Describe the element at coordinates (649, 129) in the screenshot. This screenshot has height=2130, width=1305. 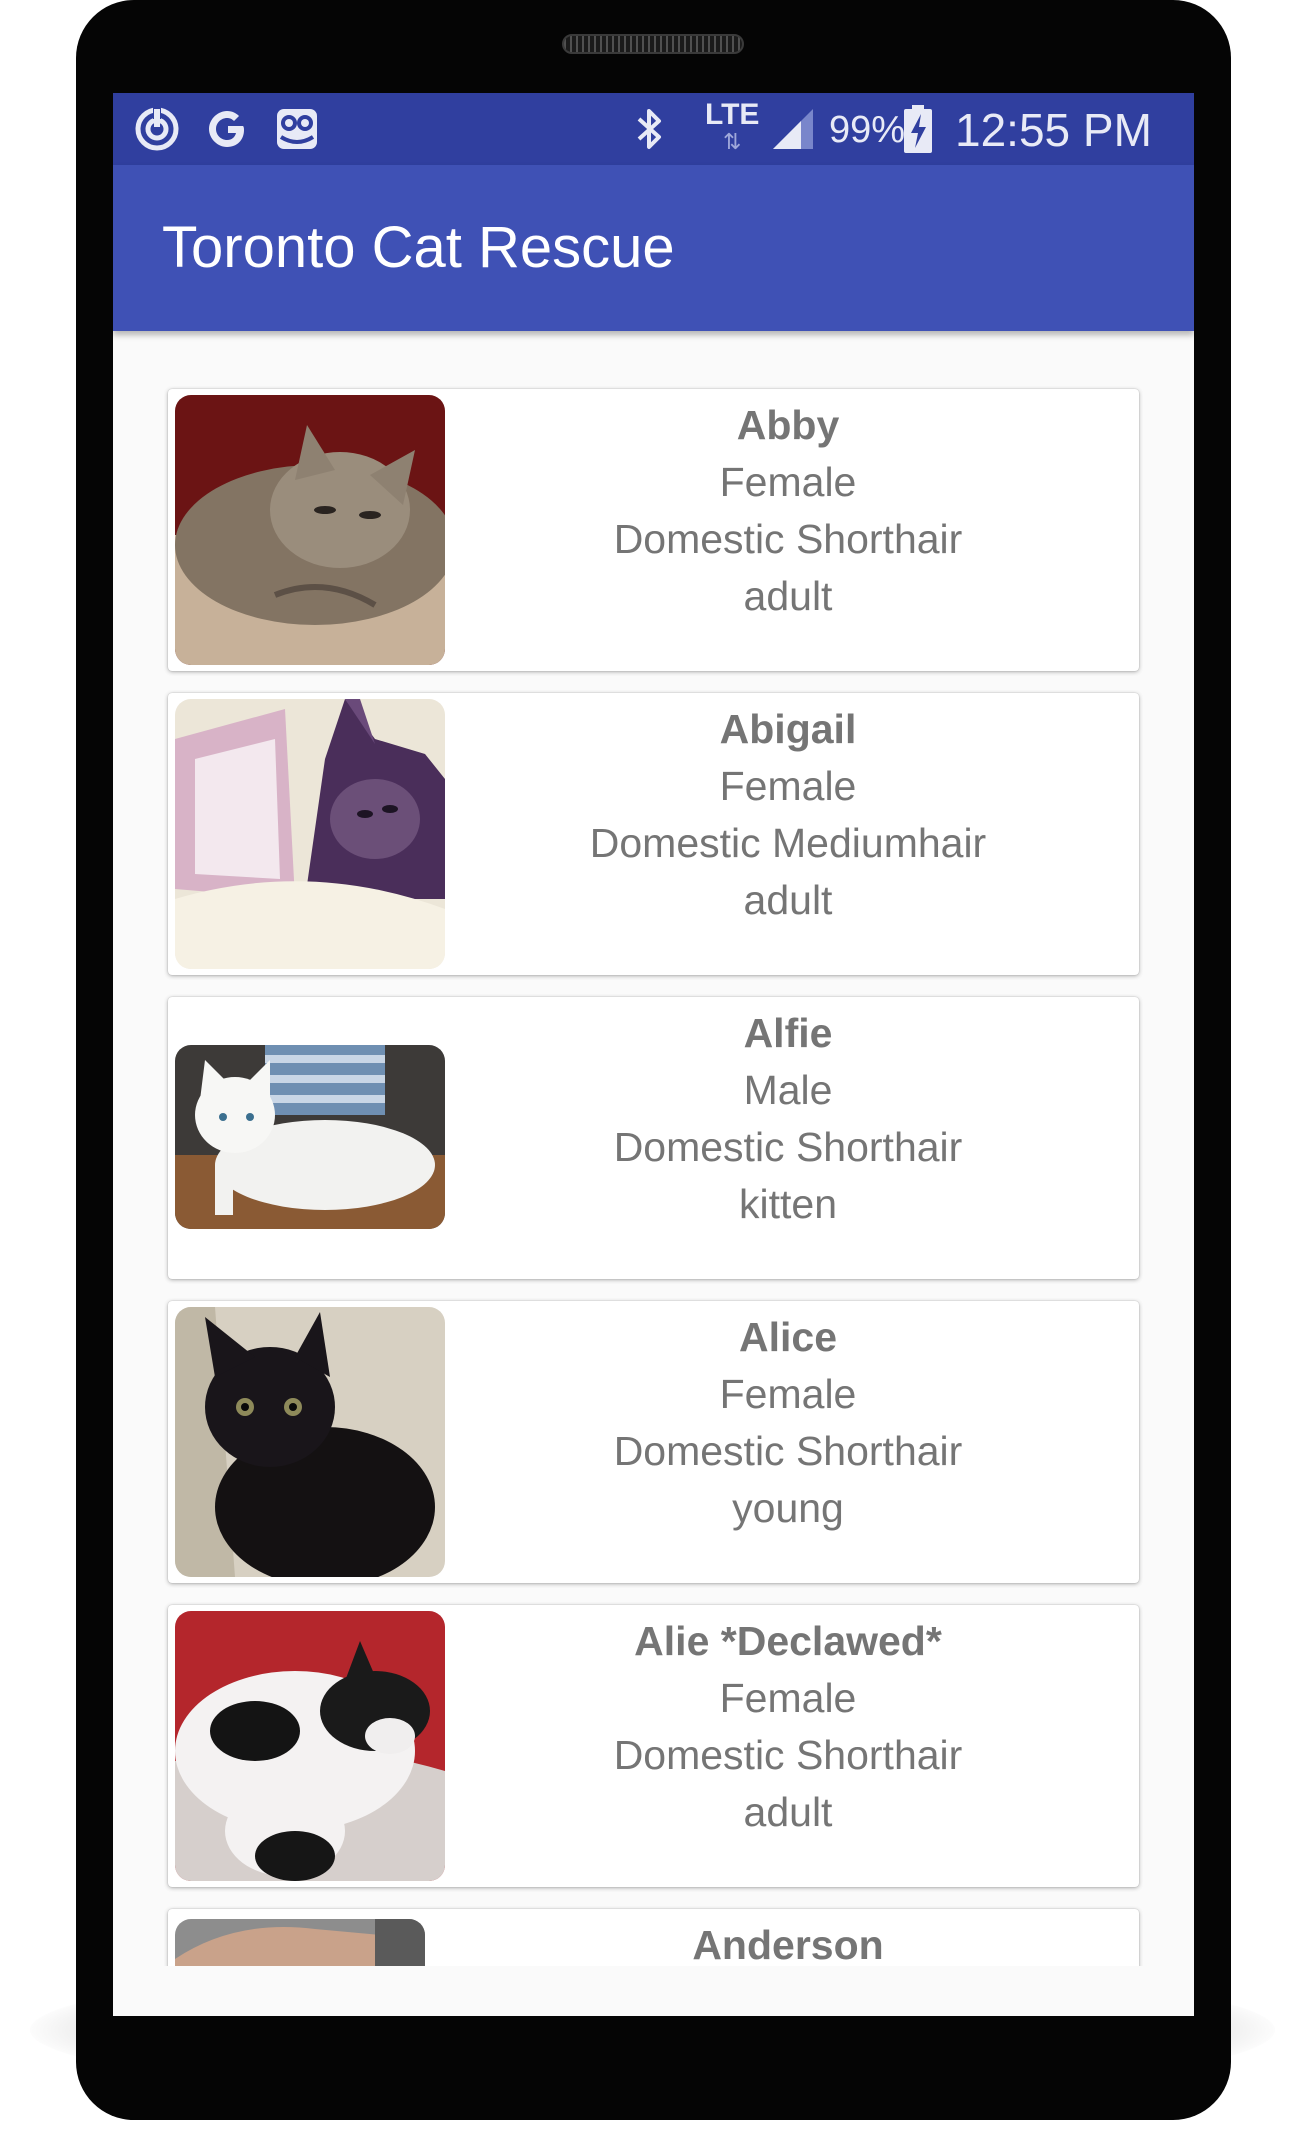
I see `bluetooth-icon` at that location.